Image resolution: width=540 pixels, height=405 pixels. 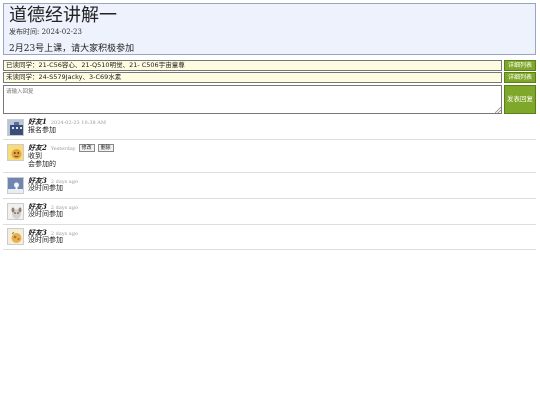 What do you see at coordinates (80, 77) in the screenshot?
I see `unread-names: 24-S579Jacky、3-C69水素` at bounding box center [80, 77].